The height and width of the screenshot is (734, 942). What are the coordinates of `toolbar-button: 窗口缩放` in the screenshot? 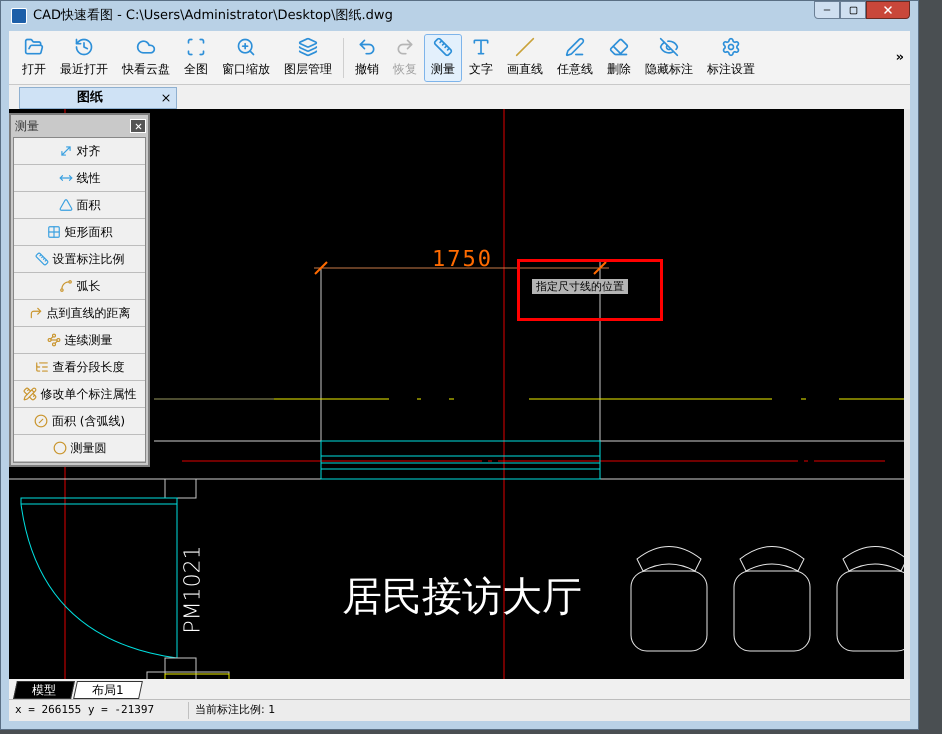 It's located at (246, 58).